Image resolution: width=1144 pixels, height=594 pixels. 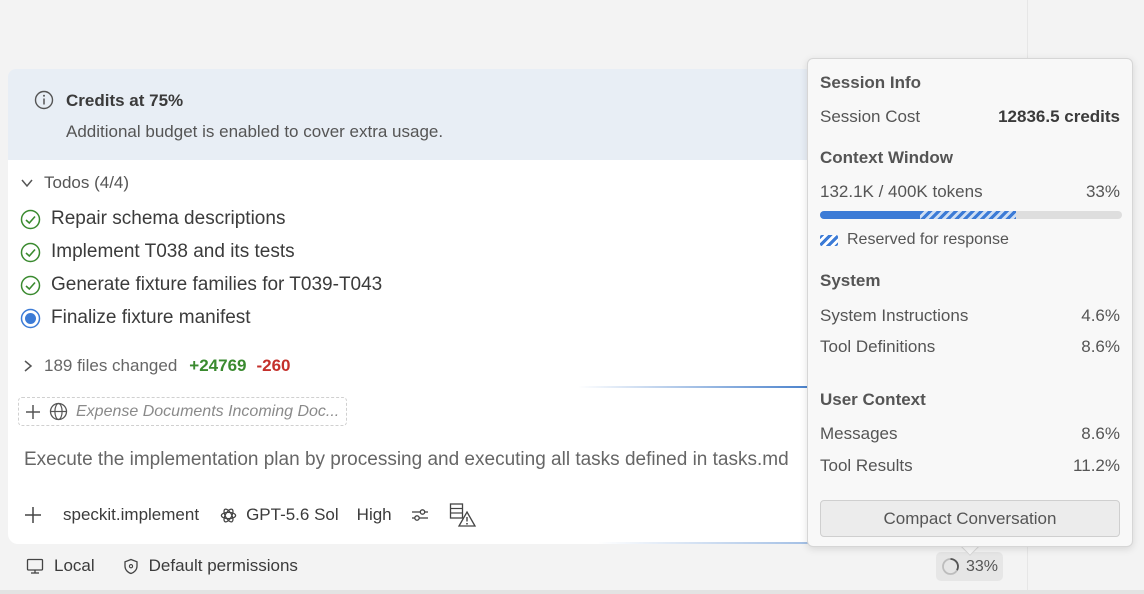 I want to click on effort-label: High, so click(x=374, y=514).